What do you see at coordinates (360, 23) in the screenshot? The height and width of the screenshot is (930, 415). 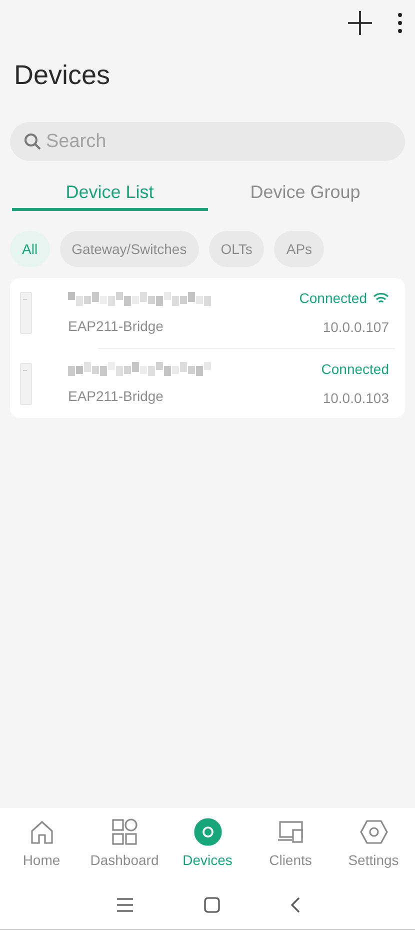 I see `add-icon` at bounding box center [360, 23].